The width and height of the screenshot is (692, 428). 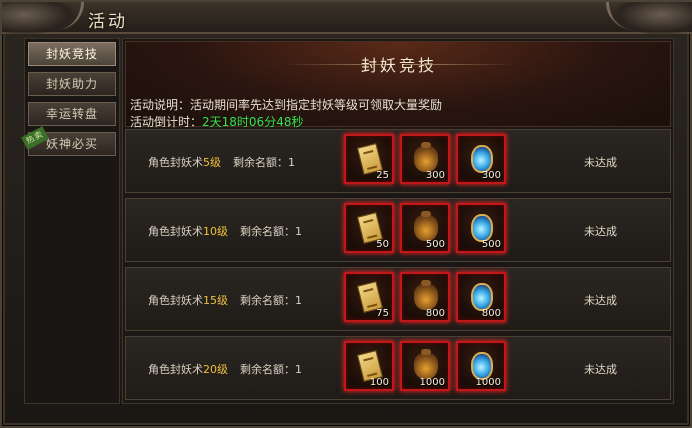 I want to click on tab-must-buy: 热卖 妖神必买, so click(x=68, y=141).